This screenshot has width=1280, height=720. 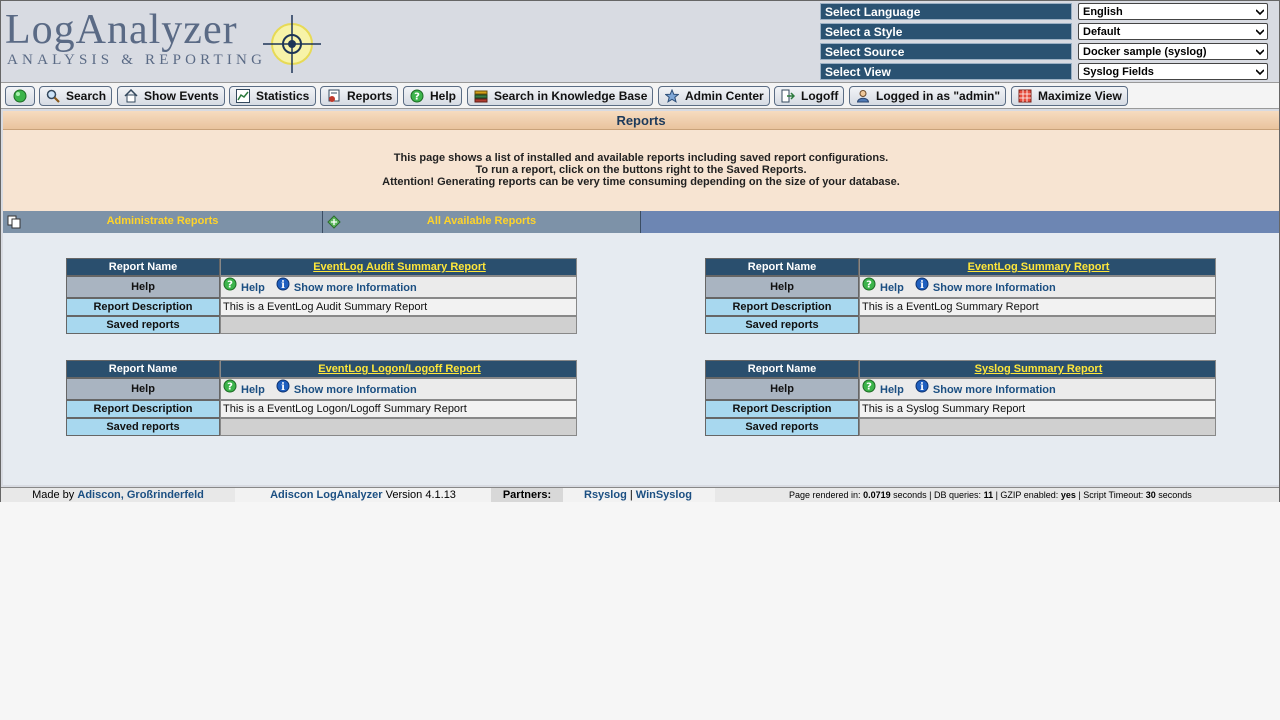 I want to click on show-events-button: Show Events, so click(x=171, y=96).